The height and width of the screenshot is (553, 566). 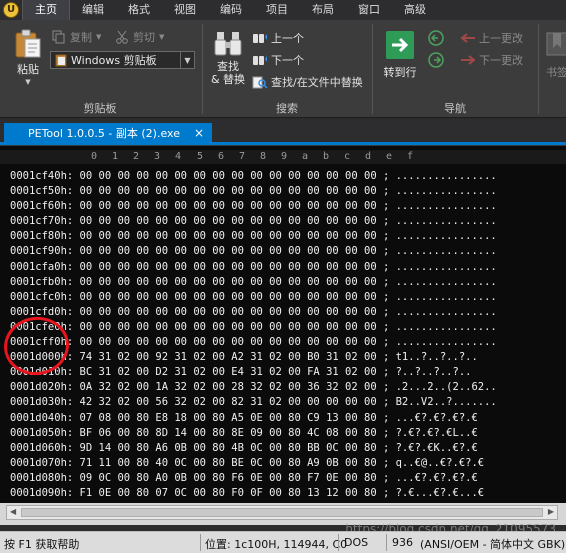 What do you see at coordinates (356, 542) in the screenshot?
I see `status-line-ending: DOS` at bounding box center [356, 542].